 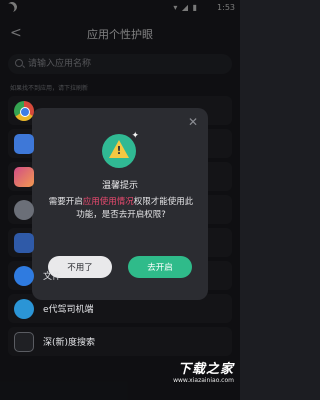 What do you see at coordinates (24, 308) in the screenshot?
I see `edaijia-icon` at bounding box center [24, 308].